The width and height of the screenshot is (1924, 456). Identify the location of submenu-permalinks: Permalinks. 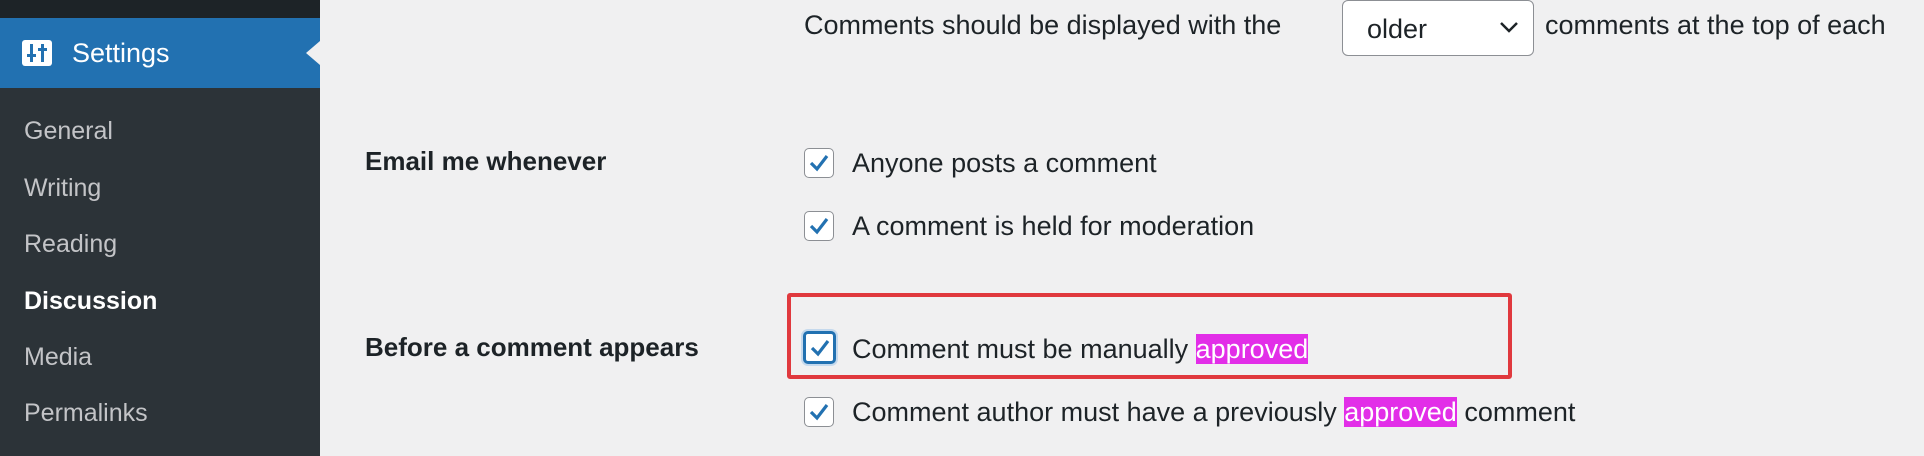
(86, 413).